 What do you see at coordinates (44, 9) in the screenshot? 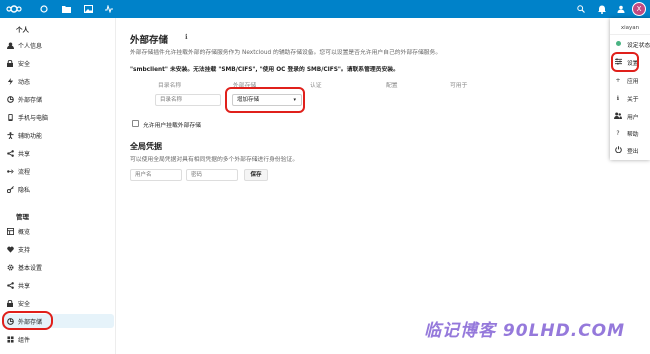
I see `dashboard-icon` at bounding box center [44, 9].